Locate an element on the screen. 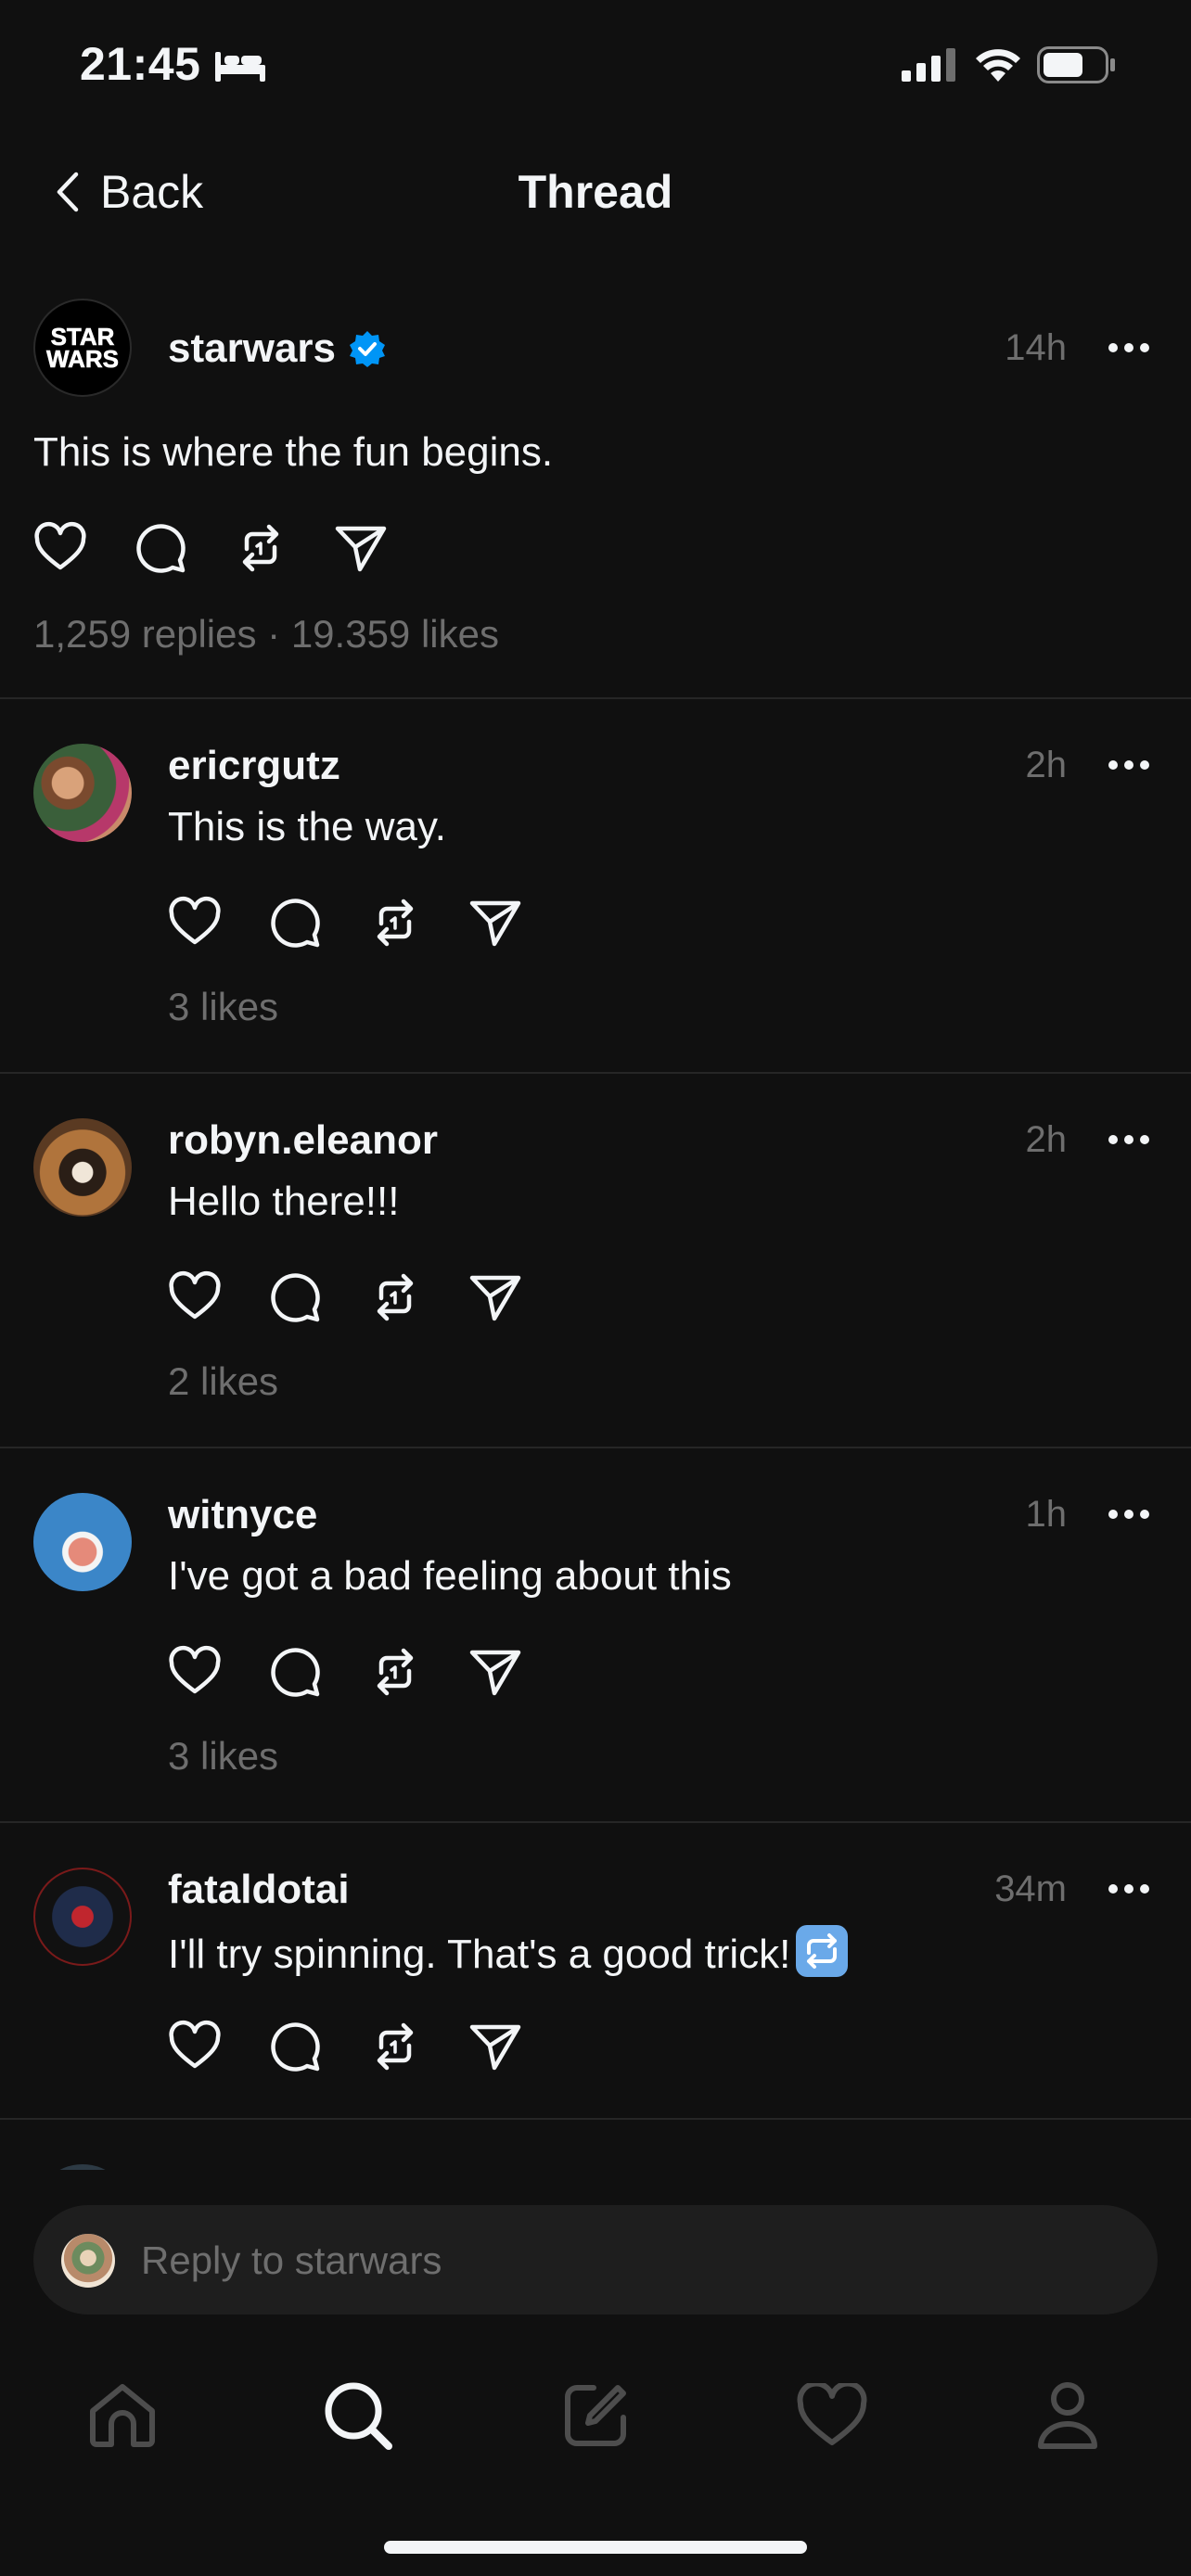  cellular-signal-icon is located at coordinates (929, 65).